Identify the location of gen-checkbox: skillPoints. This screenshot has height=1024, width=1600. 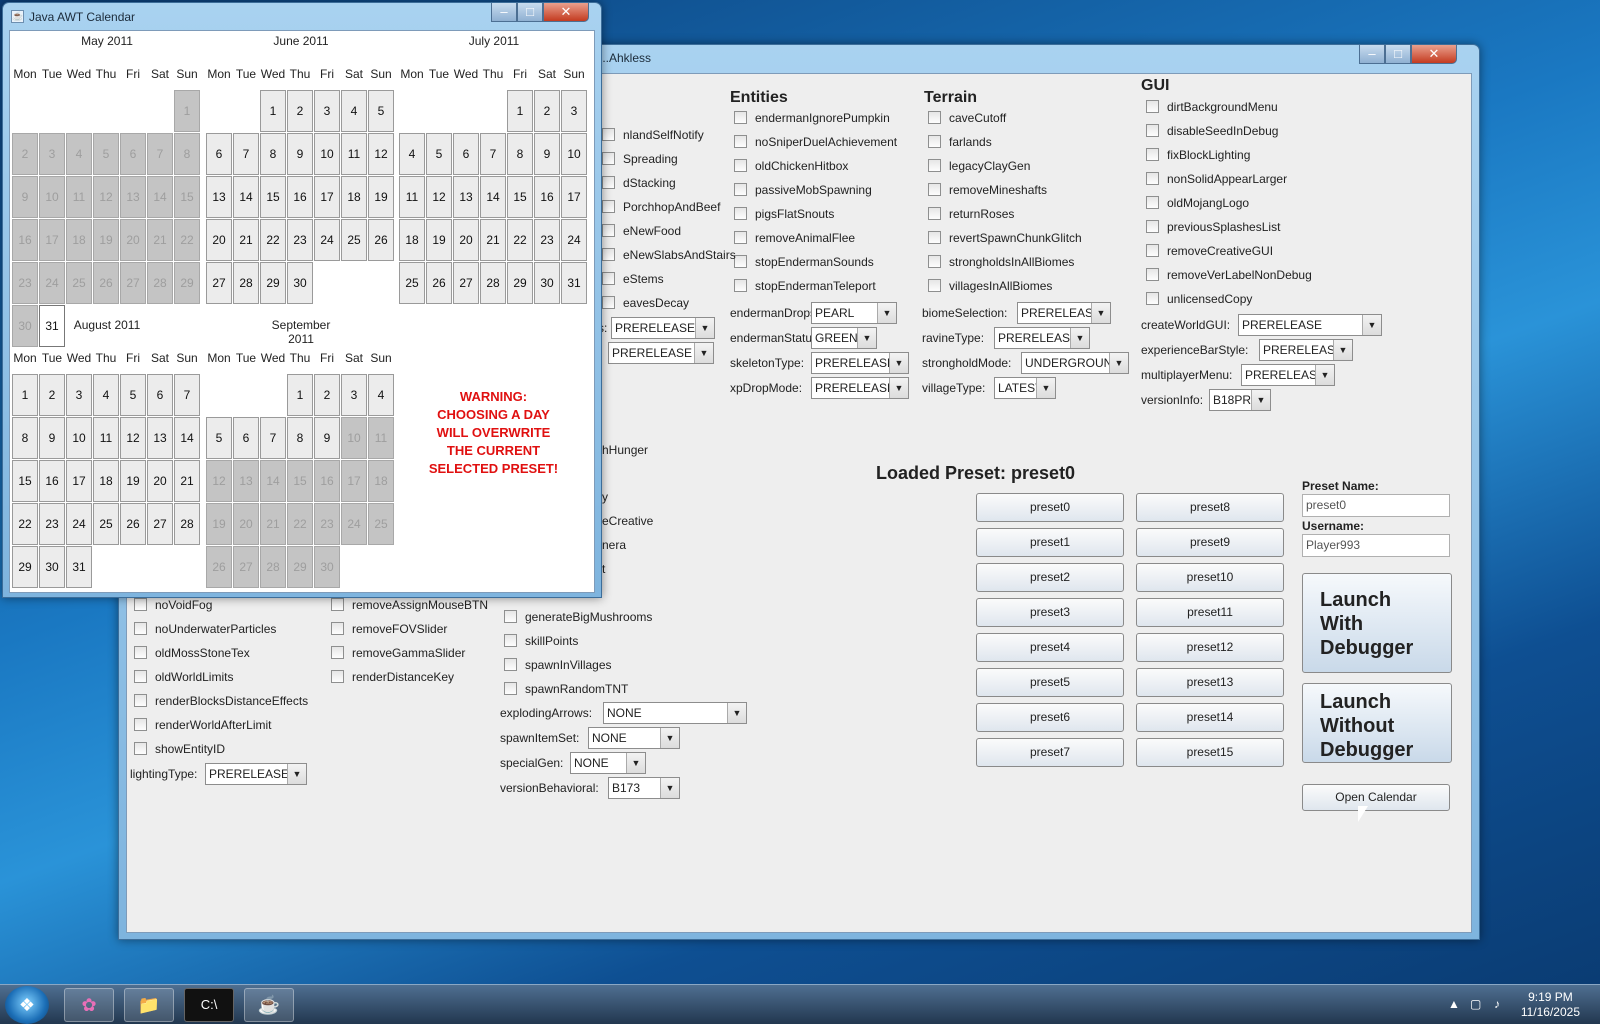
(541, 643).